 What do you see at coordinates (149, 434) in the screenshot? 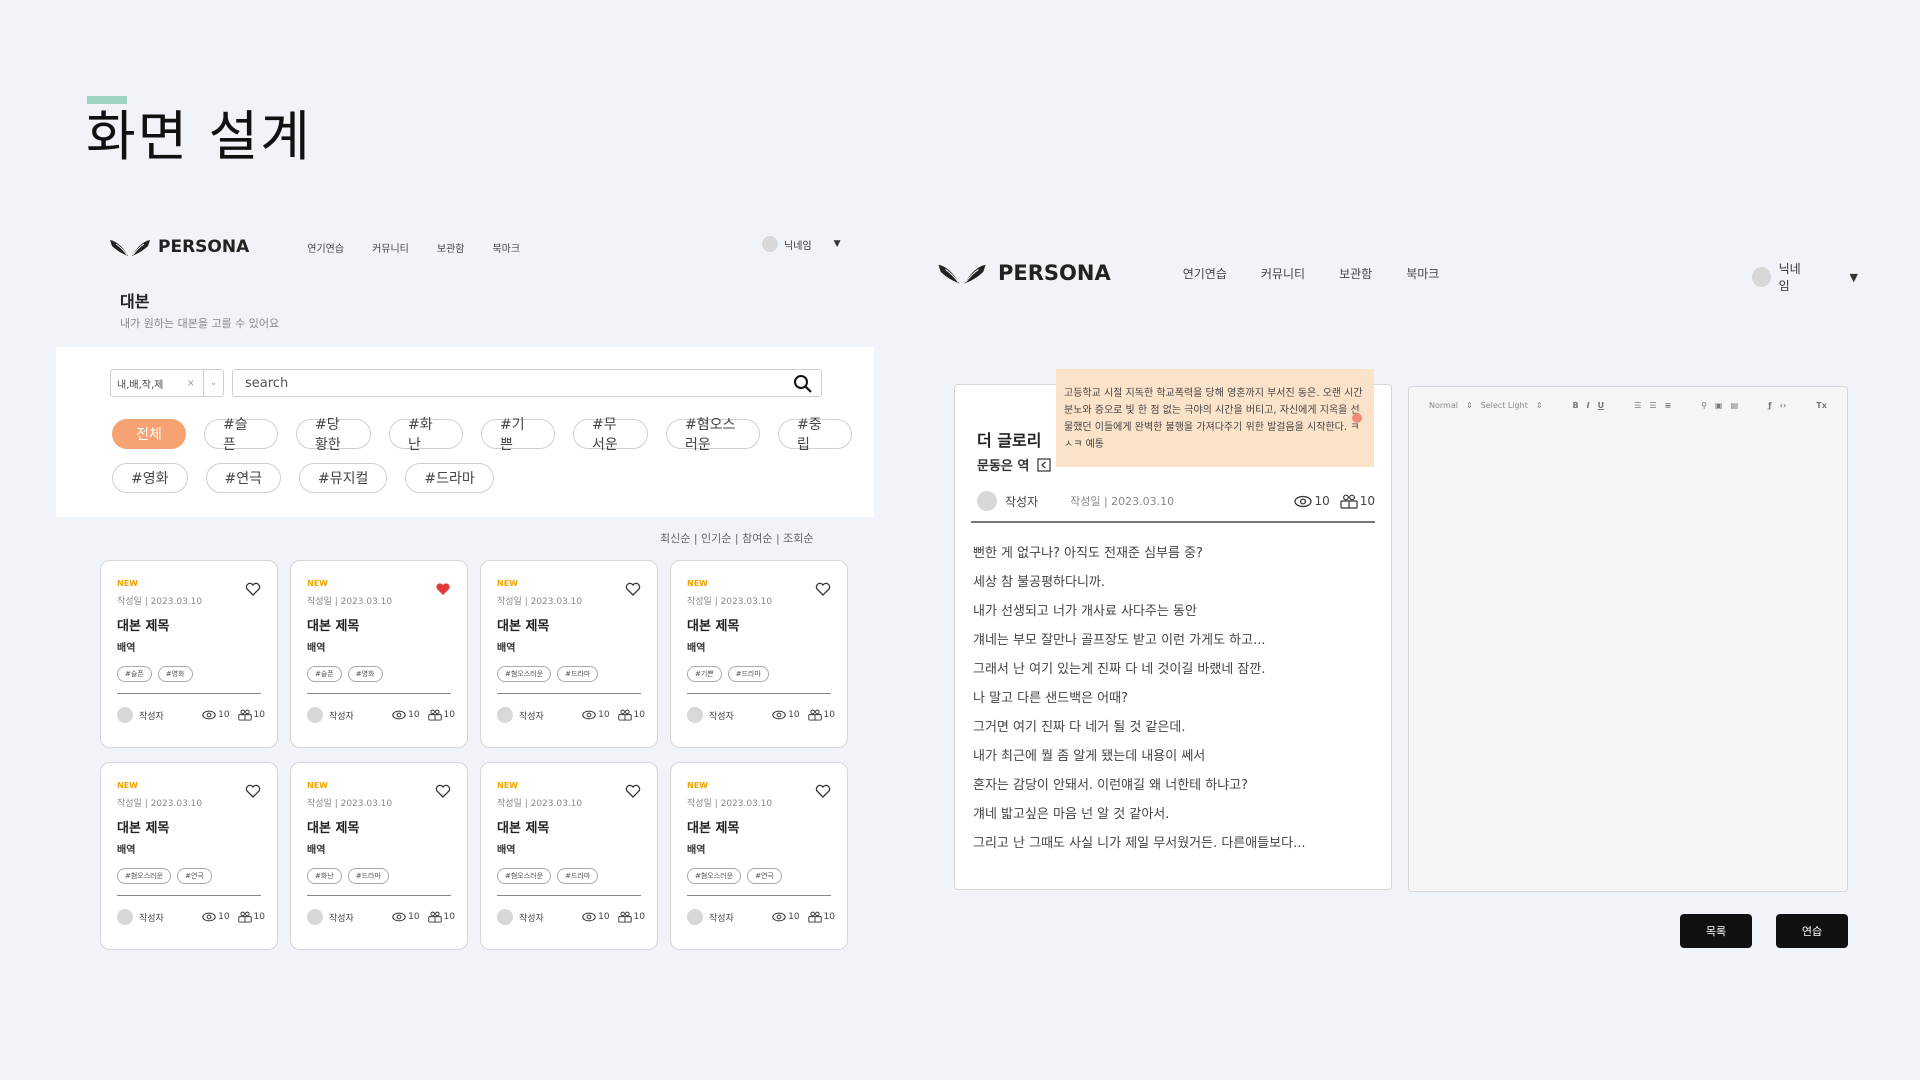
I see `tag-chip: 전체` at bounding box center [149, 434].